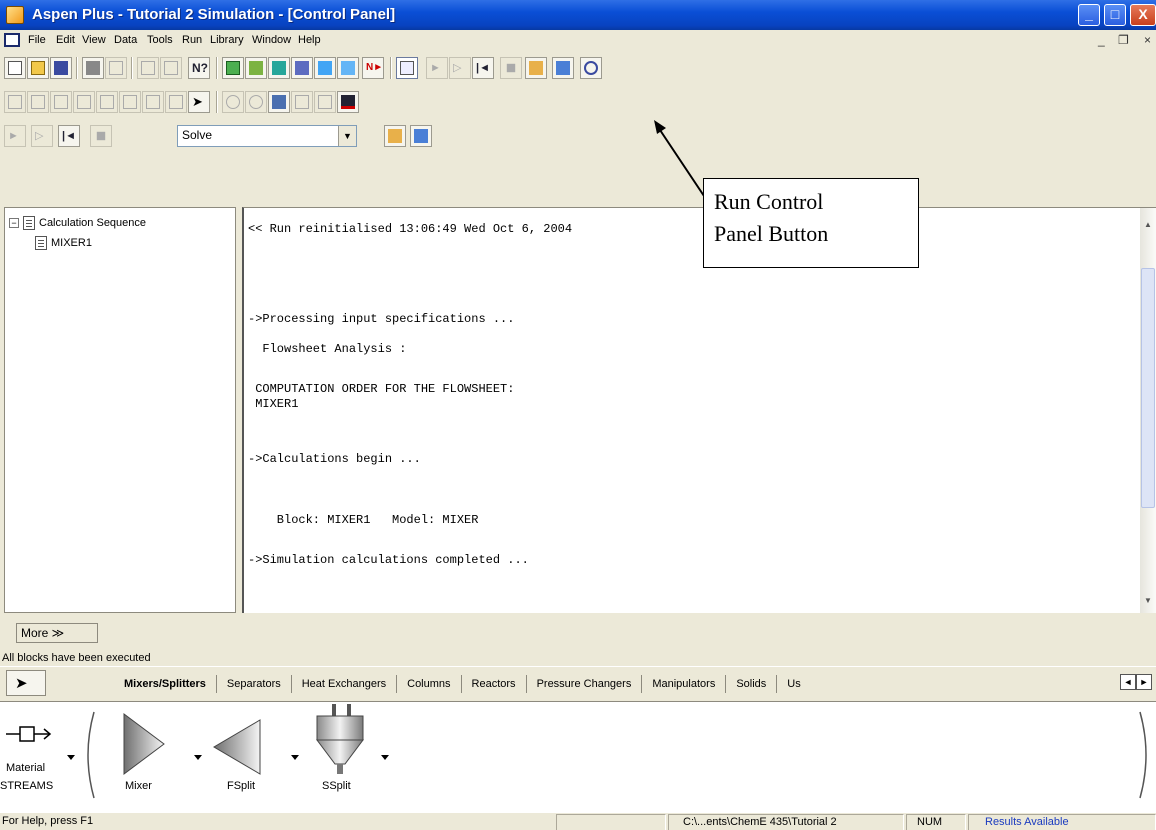 The width and height of the screenshot is (1156, 830). Describe the element at coordinates (136, 743) in the screenshot. I see `mixer-icon` at that location.